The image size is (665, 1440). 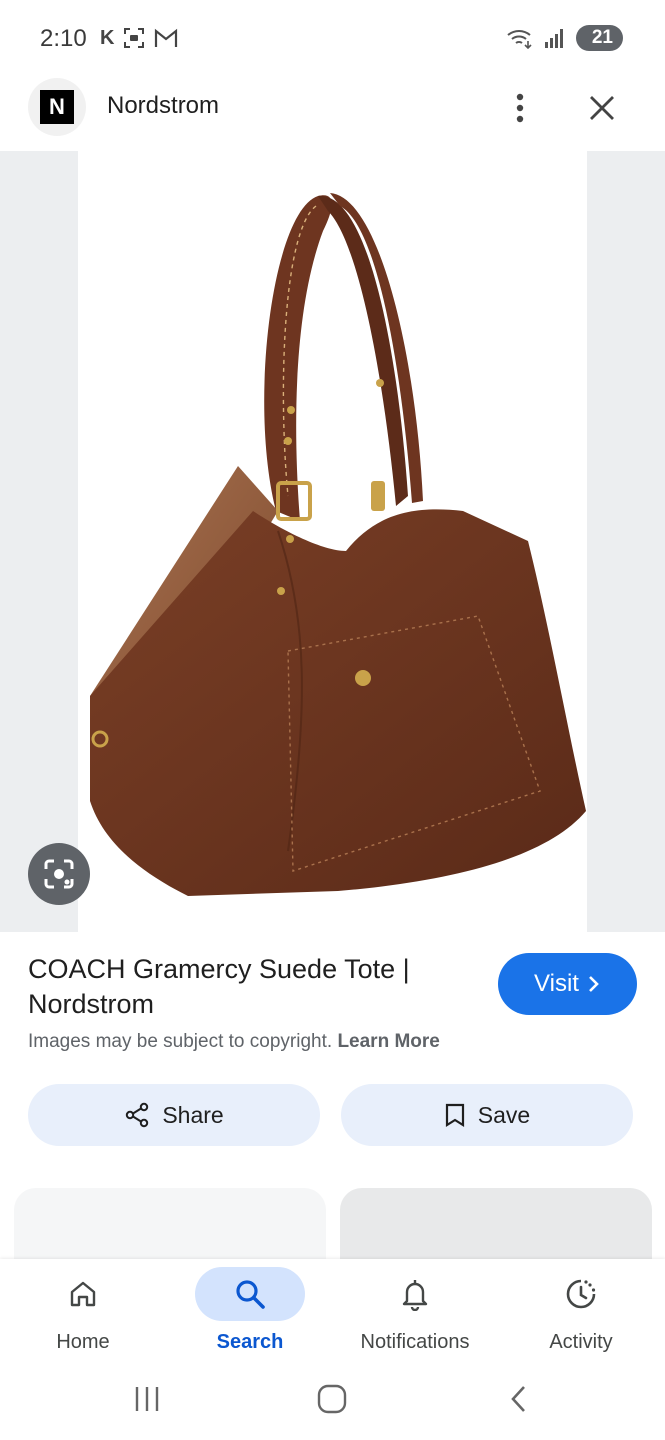 What do you see at coordinates (83, 1294) in the screenshot?
I see `home-icon` at bounding box center [83, 1294].